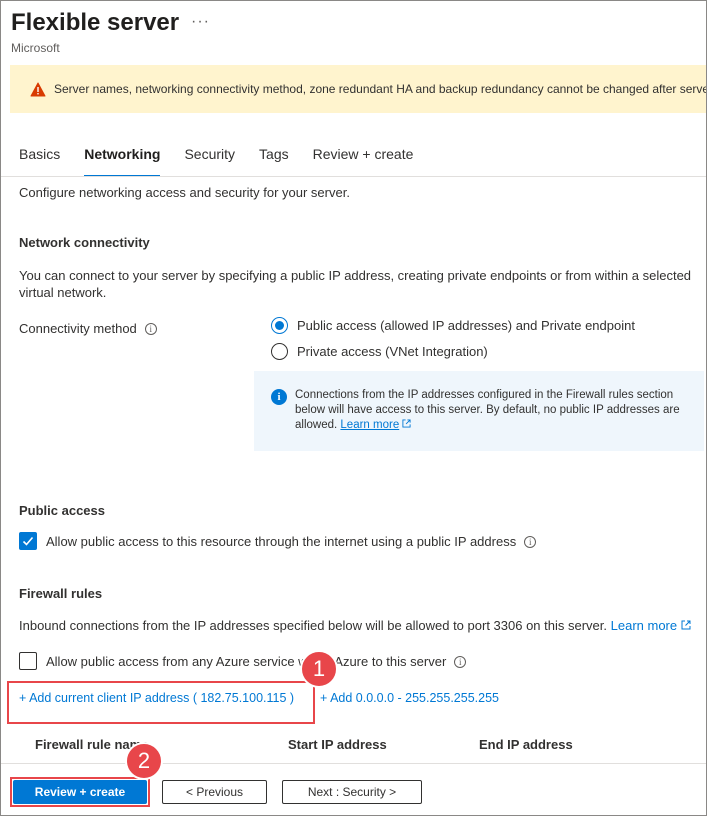 This screenshot has height=816, width=707. What do you see at coordinates (279, 351) in the screenshot?
I see `radio-button` at bounding box center [279, 351].